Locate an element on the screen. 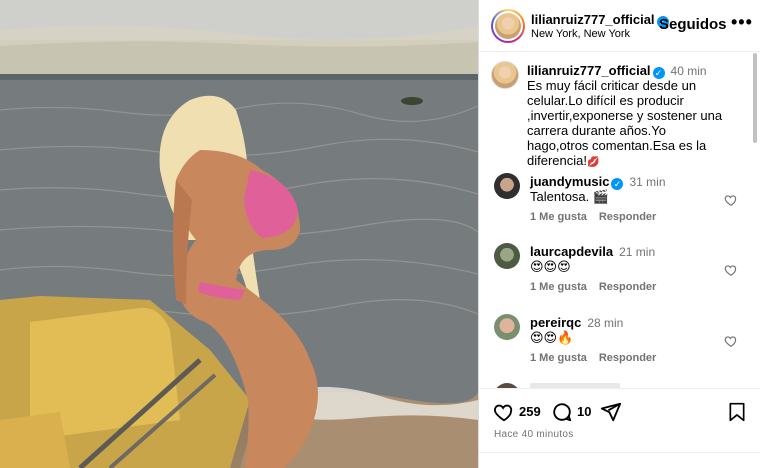  likes-count: 259 is located at coordinates (530, 411).